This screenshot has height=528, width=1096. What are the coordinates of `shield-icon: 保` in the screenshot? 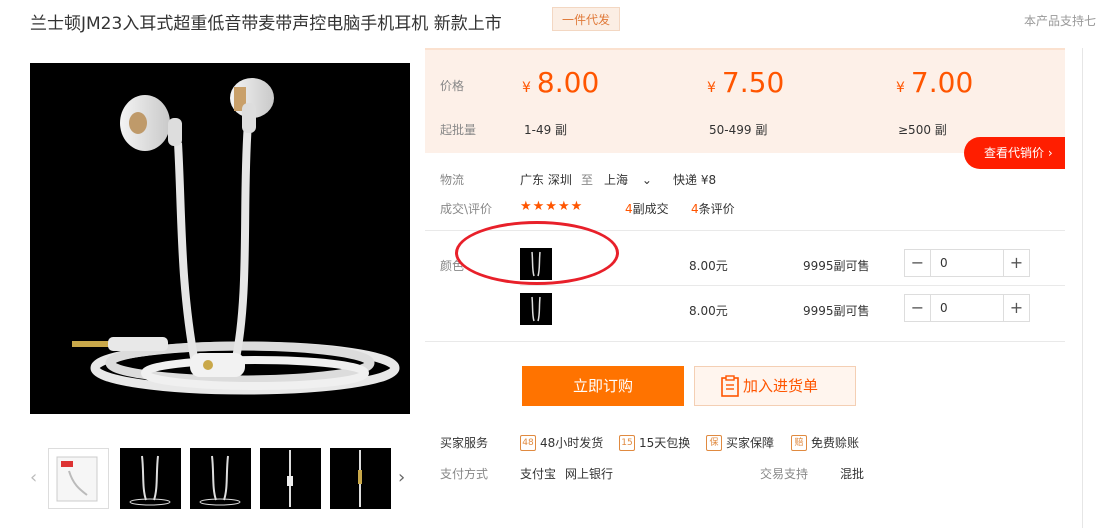 It's located at (714, 443).